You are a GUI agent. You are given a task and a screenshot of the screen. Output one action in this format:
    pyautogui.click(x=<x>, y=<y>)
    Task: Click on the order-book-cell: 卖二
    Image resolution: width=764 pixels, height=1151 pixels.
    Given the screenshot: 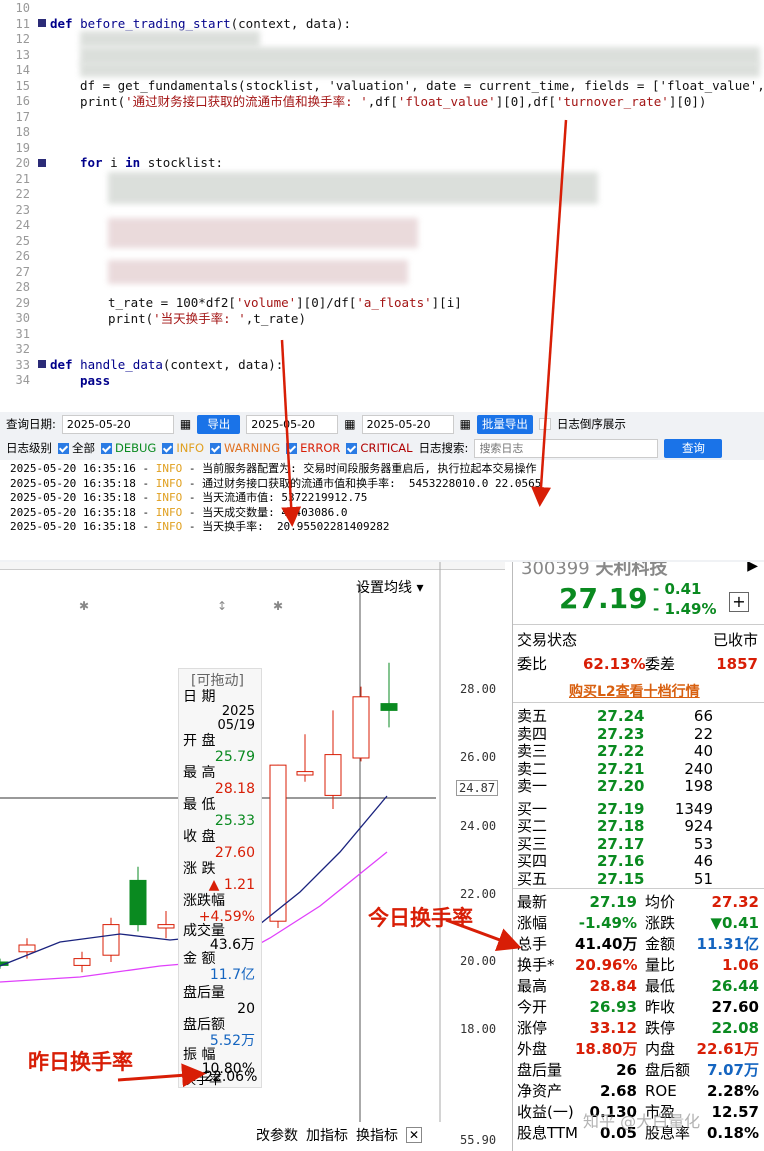 What is the action you would take?
    pyautogui.click(x=532, y=768)
    